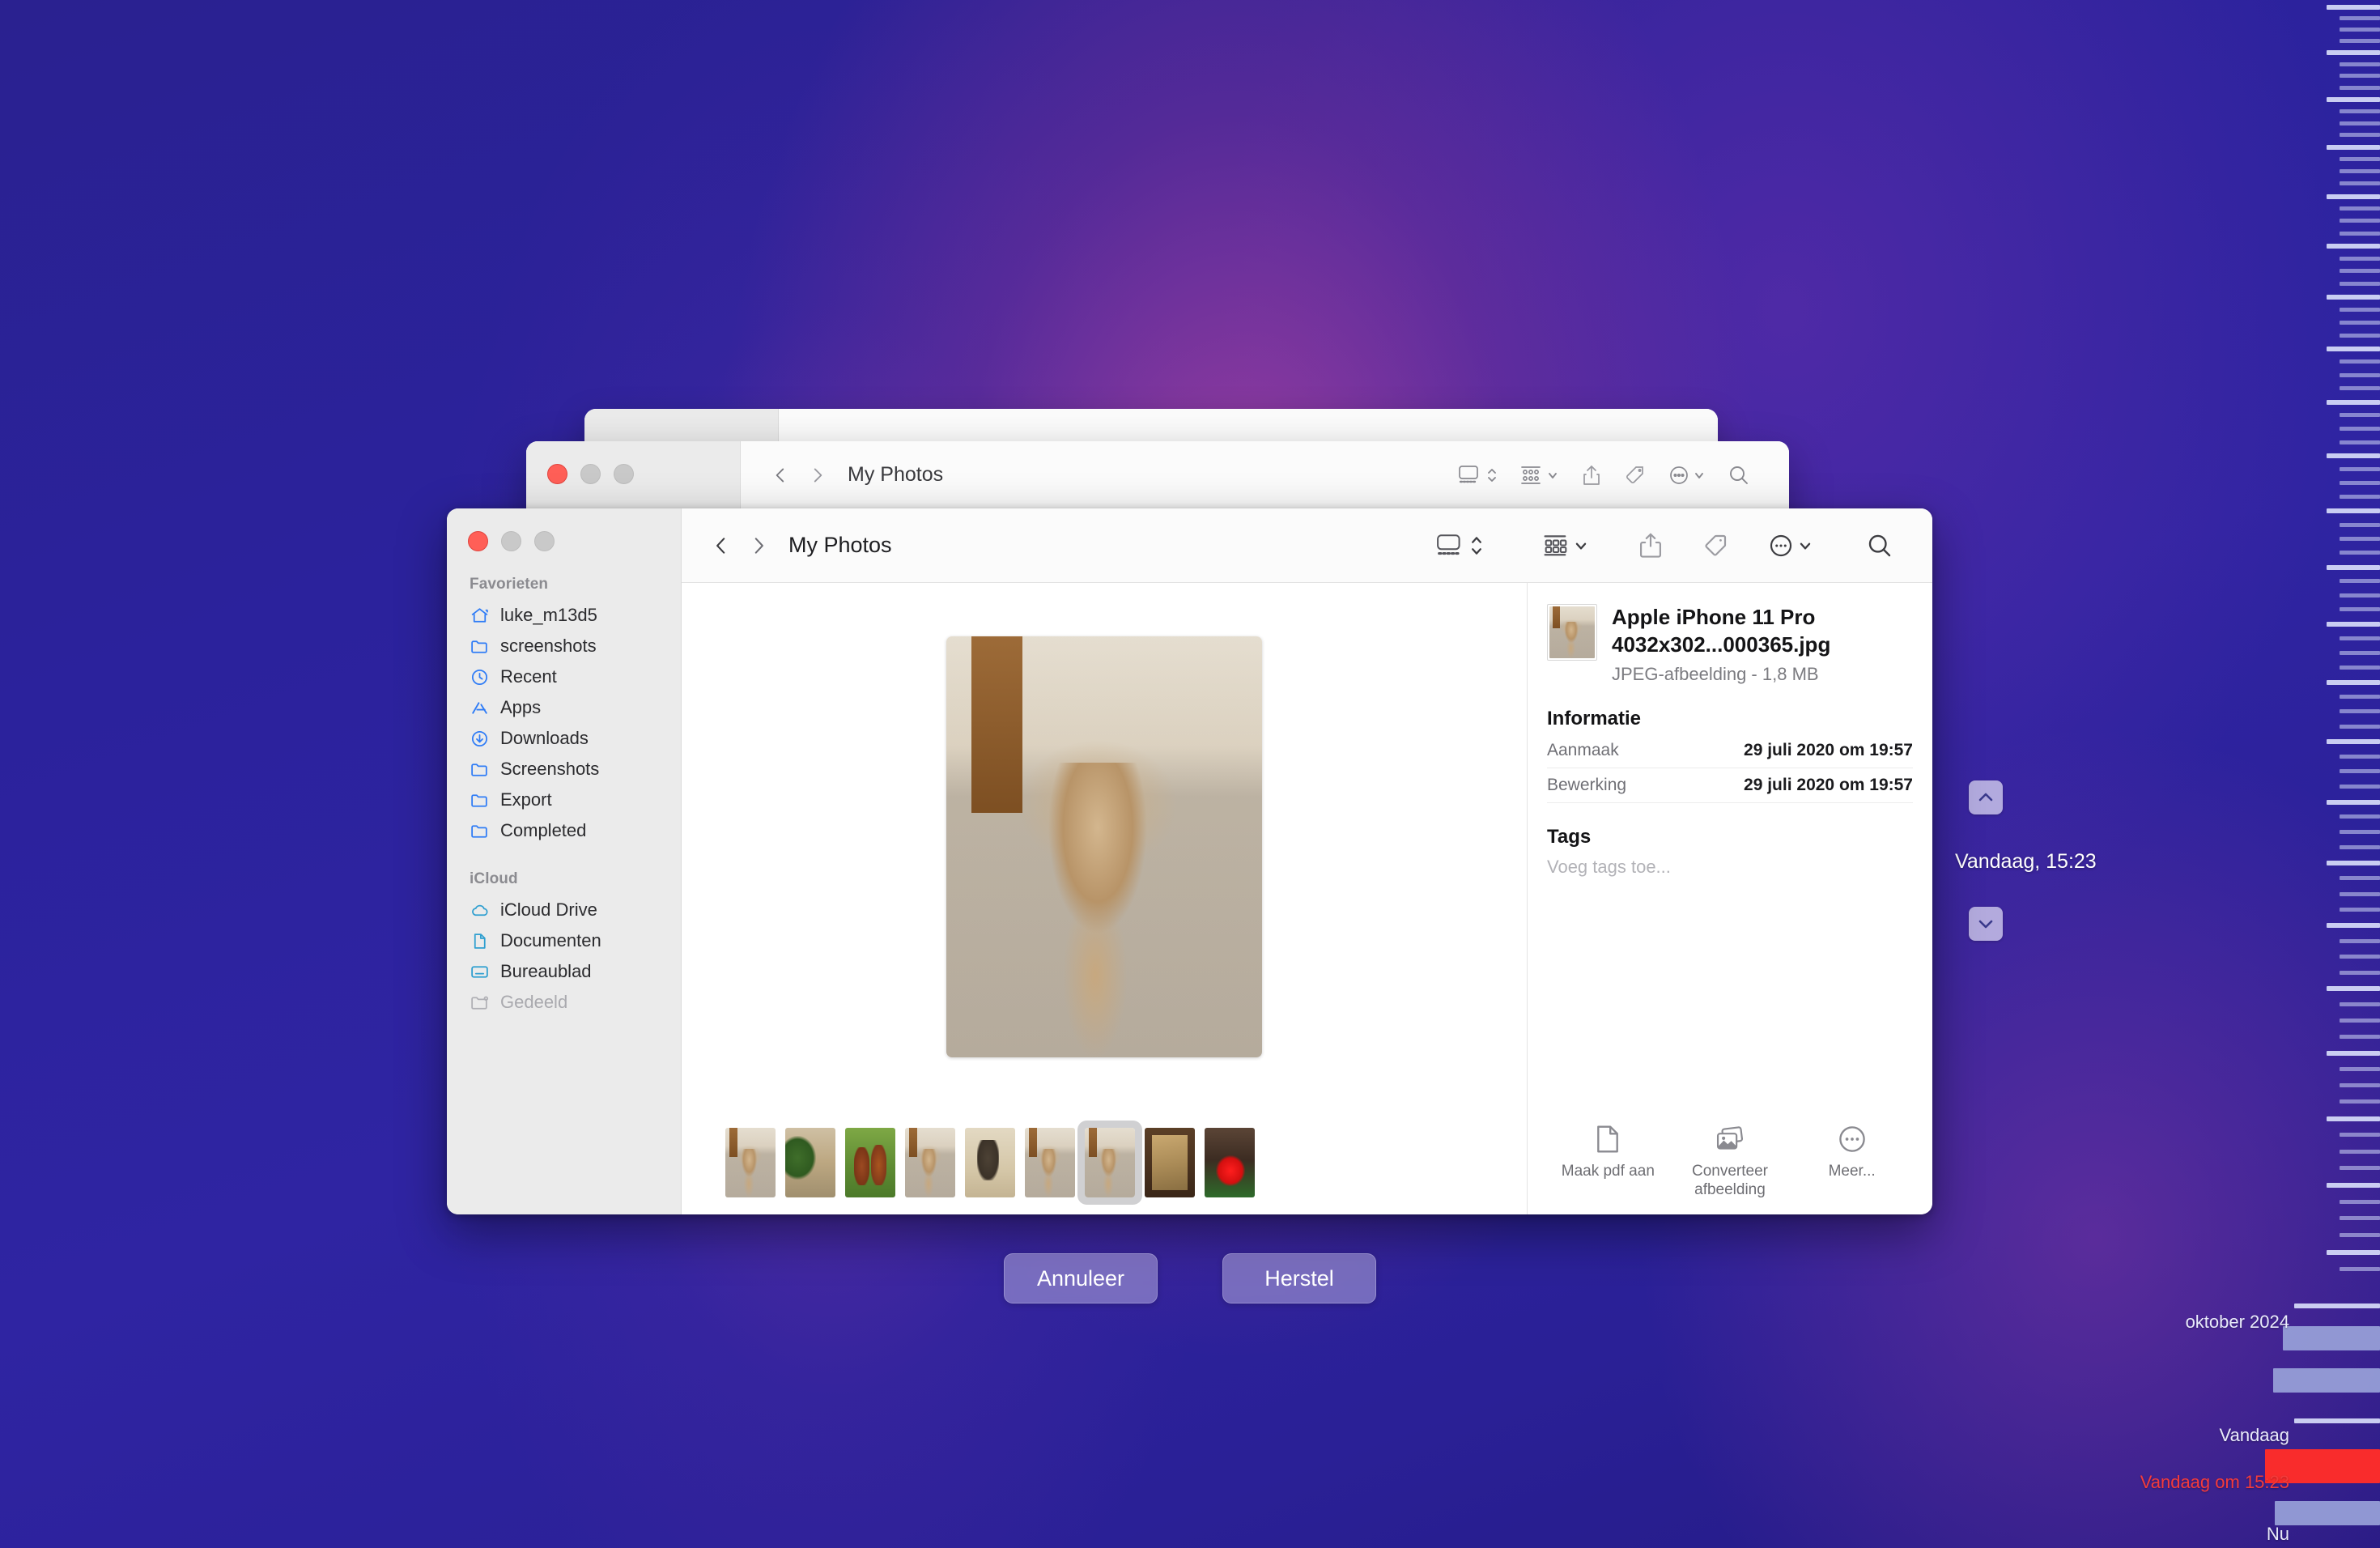 This screenshot has height=1548, width=2380. Describe the element at coordinates (1081, 1278) in the screenshot. I see `cancel-button: Annuleer` at that location.